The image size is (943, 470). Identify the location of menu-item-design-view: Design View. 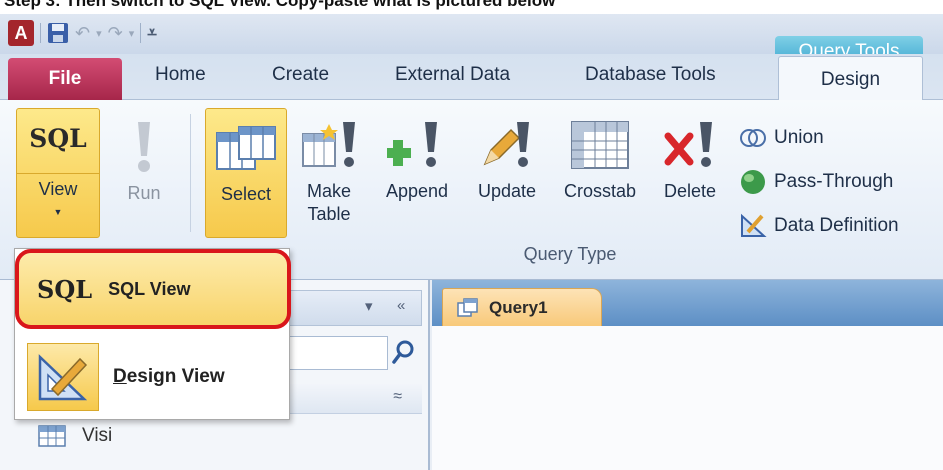
(126, 377).